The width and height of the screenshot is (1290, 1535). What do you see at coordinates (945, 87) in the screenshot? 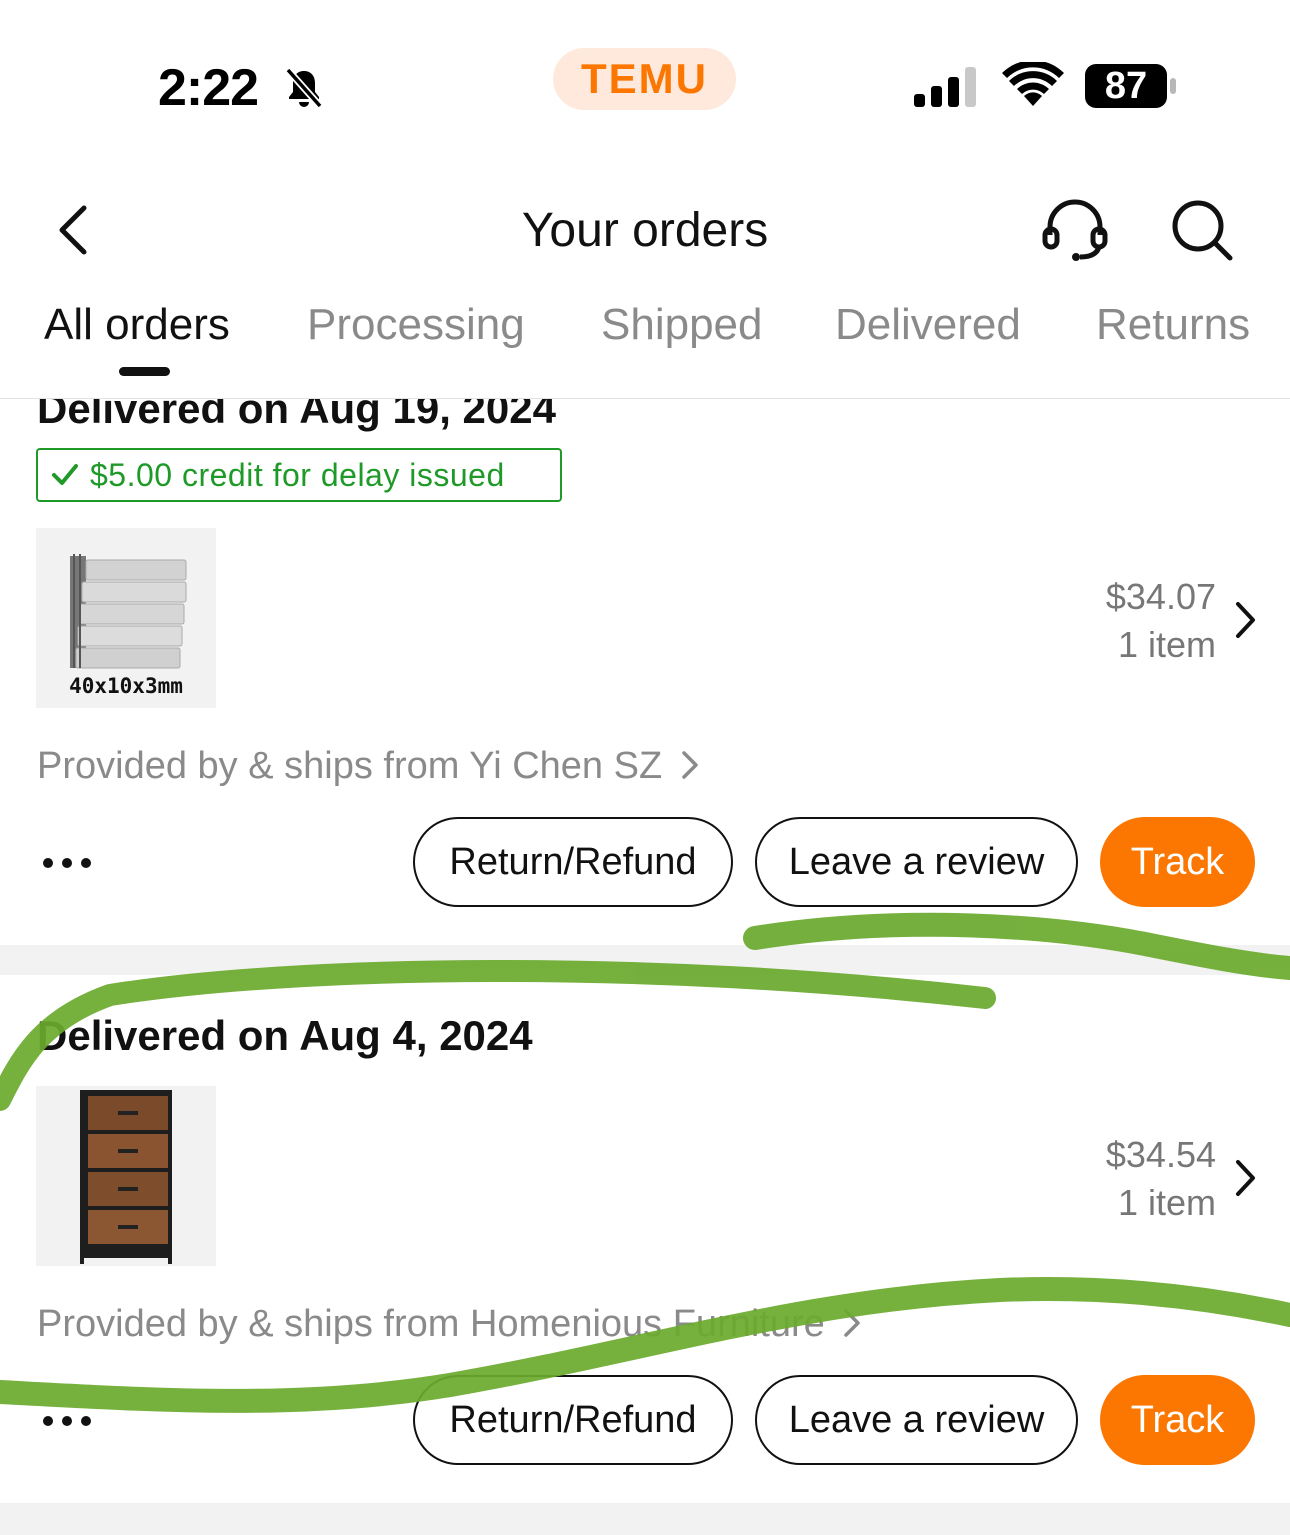
I see `signal-icon` at bounding box center [945, 87].